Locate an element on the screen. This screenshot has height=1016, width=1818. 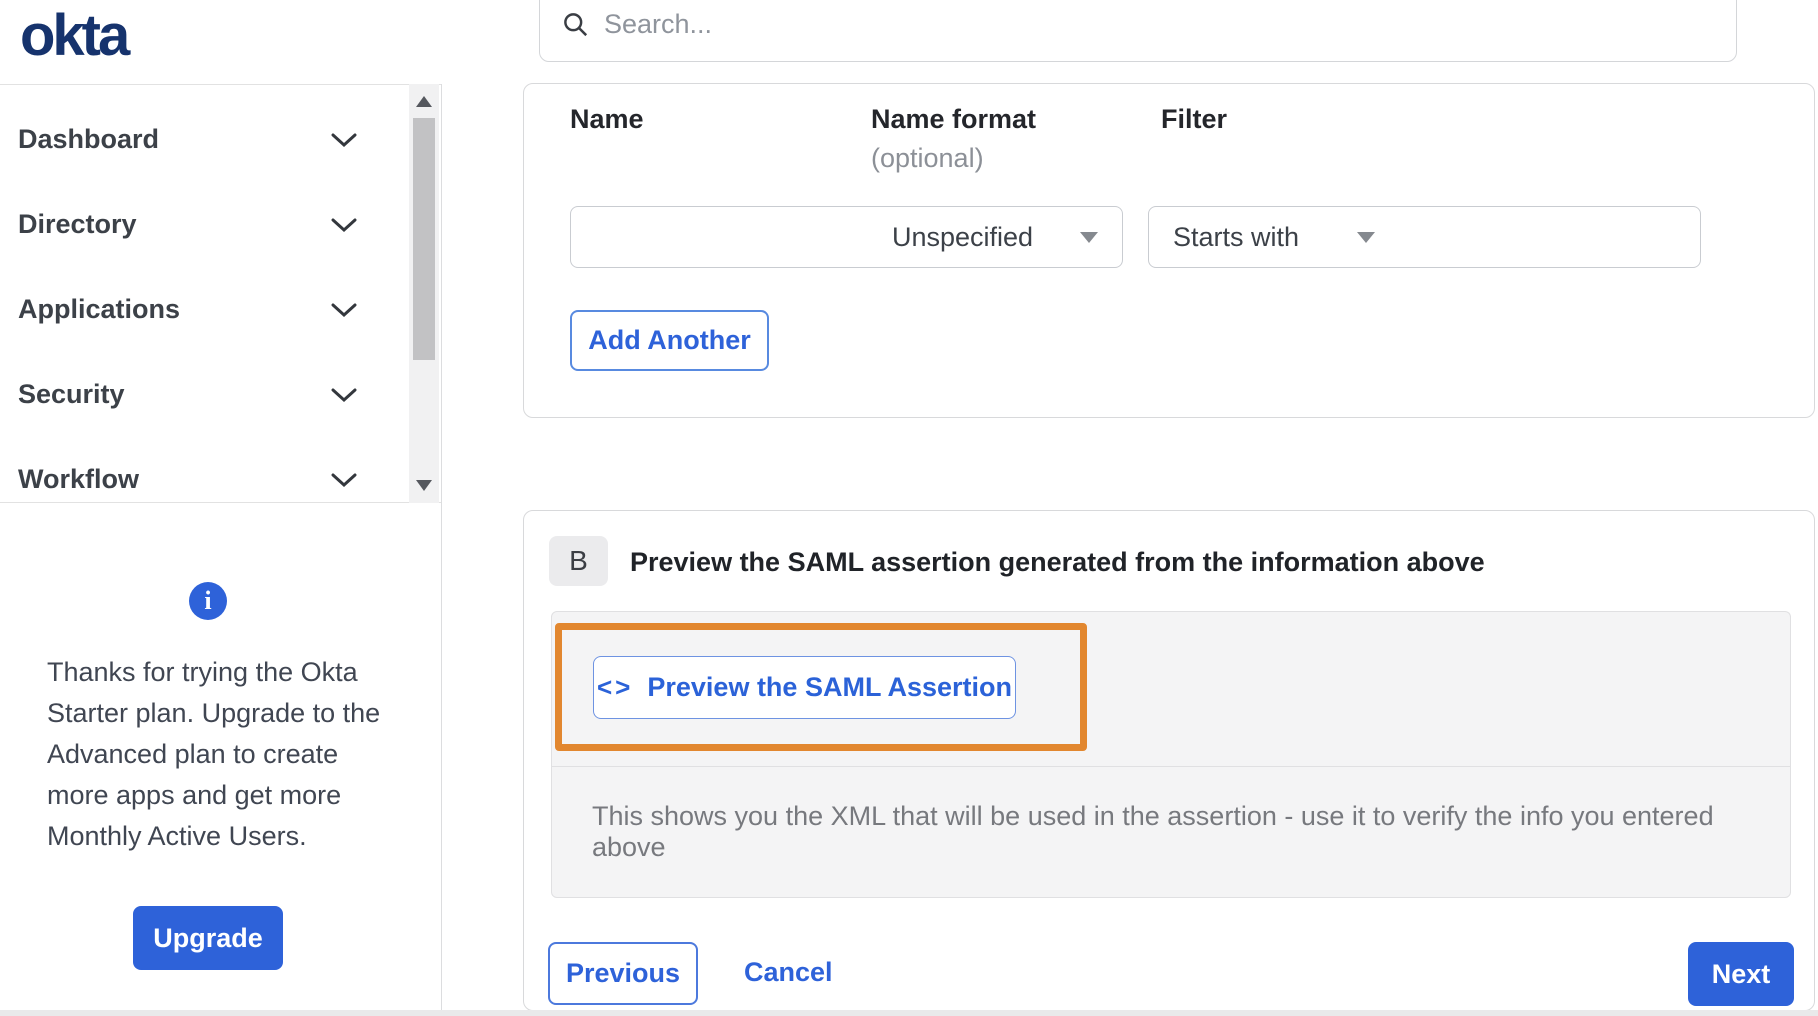
filter-column-header: Filter is located at coordinates (1194, 119).